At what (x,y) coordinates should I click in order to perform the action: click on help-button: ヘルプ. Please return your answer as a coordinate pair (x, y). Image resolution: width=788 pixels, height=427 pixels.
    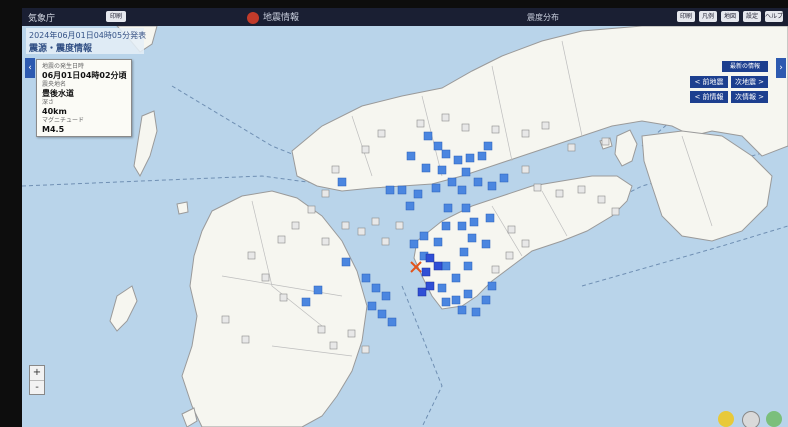
    Looking at the image, I should click on (774, 16).